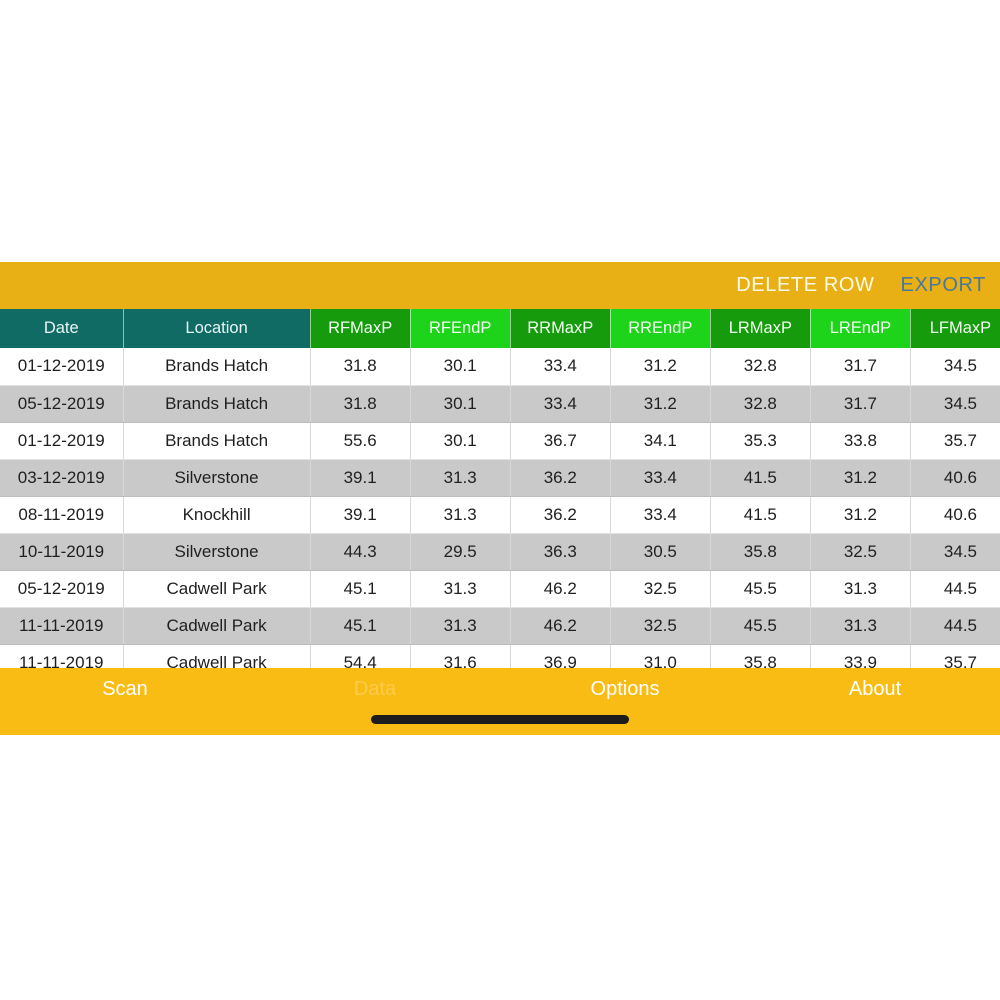  I want to click on tab-options: Options, so click(625, 689).